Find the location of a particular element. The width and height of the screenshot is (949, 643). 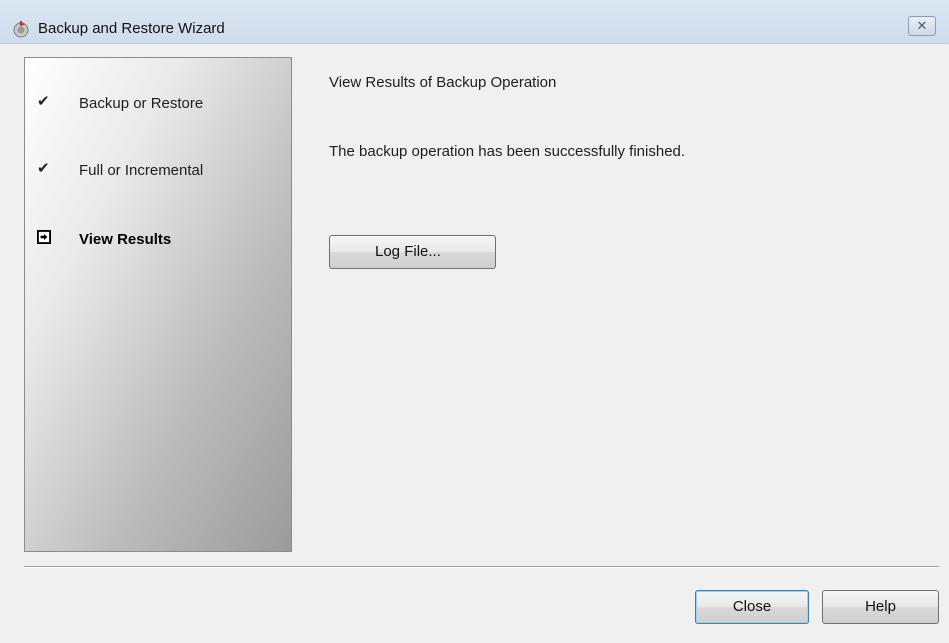

backup-app-icon is located at coordinates (21, 29).